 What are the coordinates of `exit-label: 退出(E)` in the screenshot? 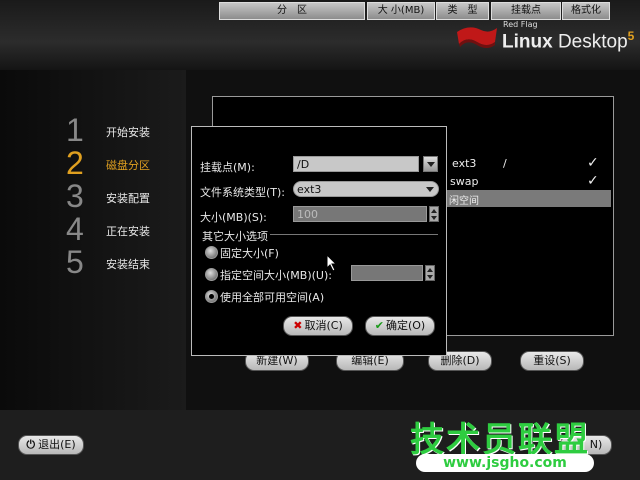 It's located at (57, 444).